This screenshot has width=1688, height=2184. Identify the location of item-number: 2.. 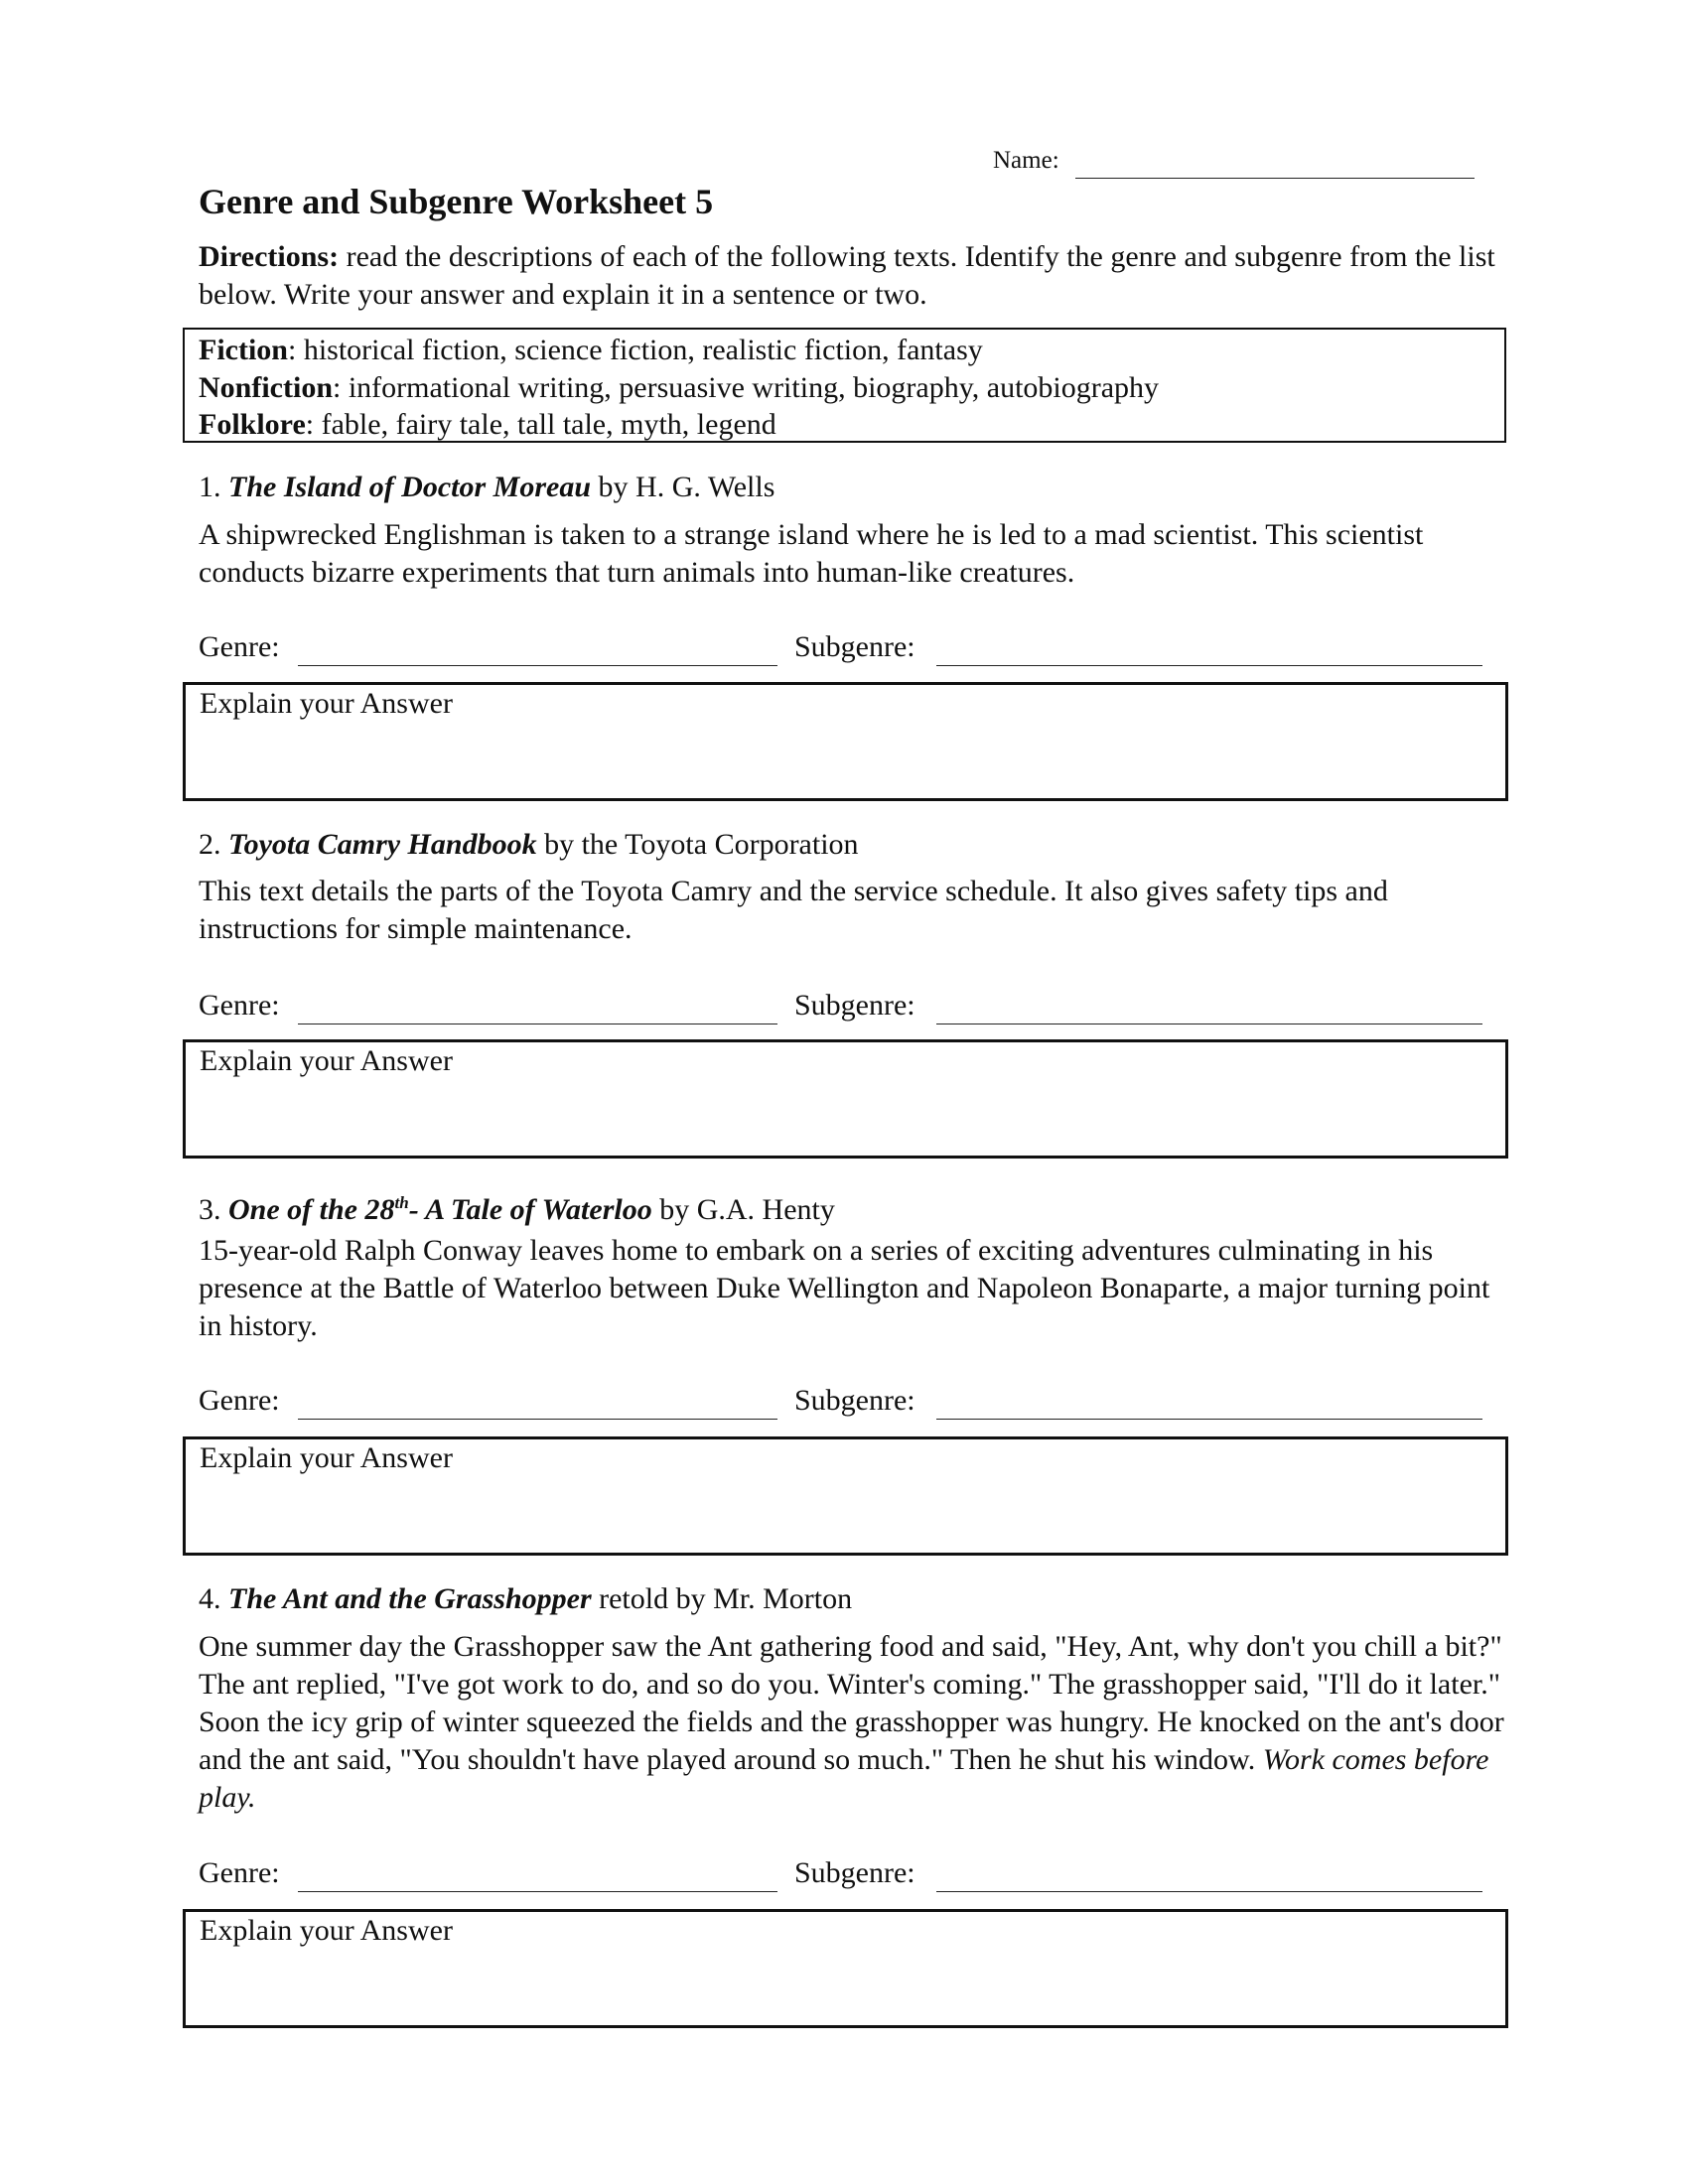
(210, 844).